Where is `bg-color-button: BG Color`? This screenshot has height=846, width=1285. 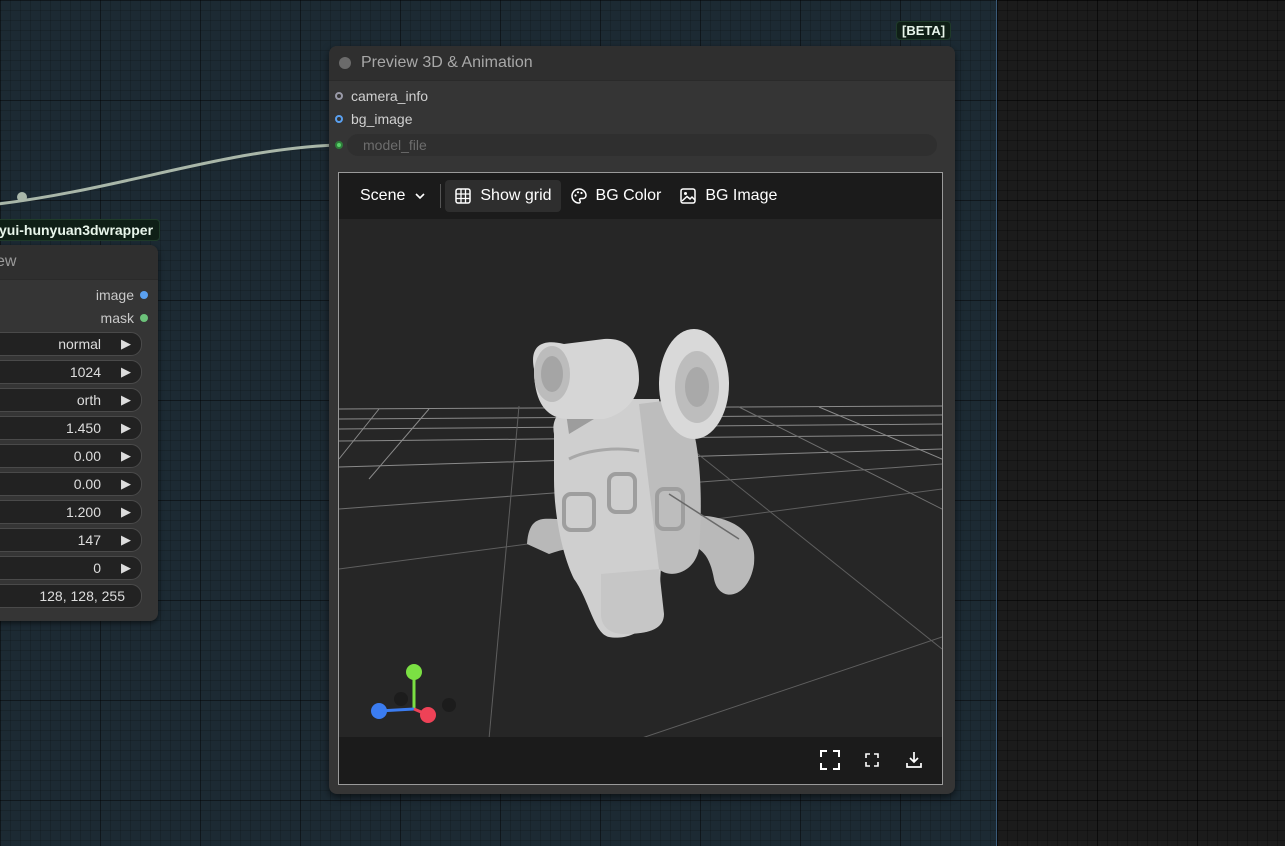 bg-color-button: BG Color is located at coordinates (616, 196).